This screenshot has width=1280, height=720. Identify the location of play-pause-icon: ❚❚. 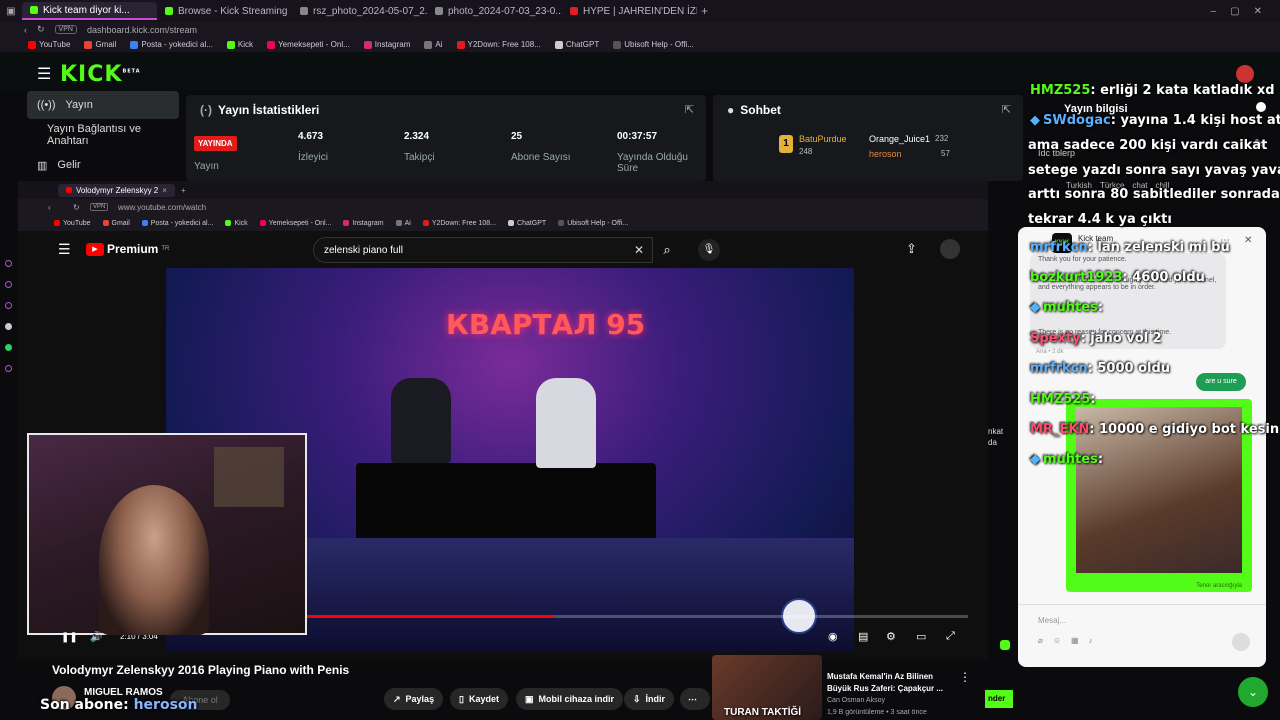
(69, 637).